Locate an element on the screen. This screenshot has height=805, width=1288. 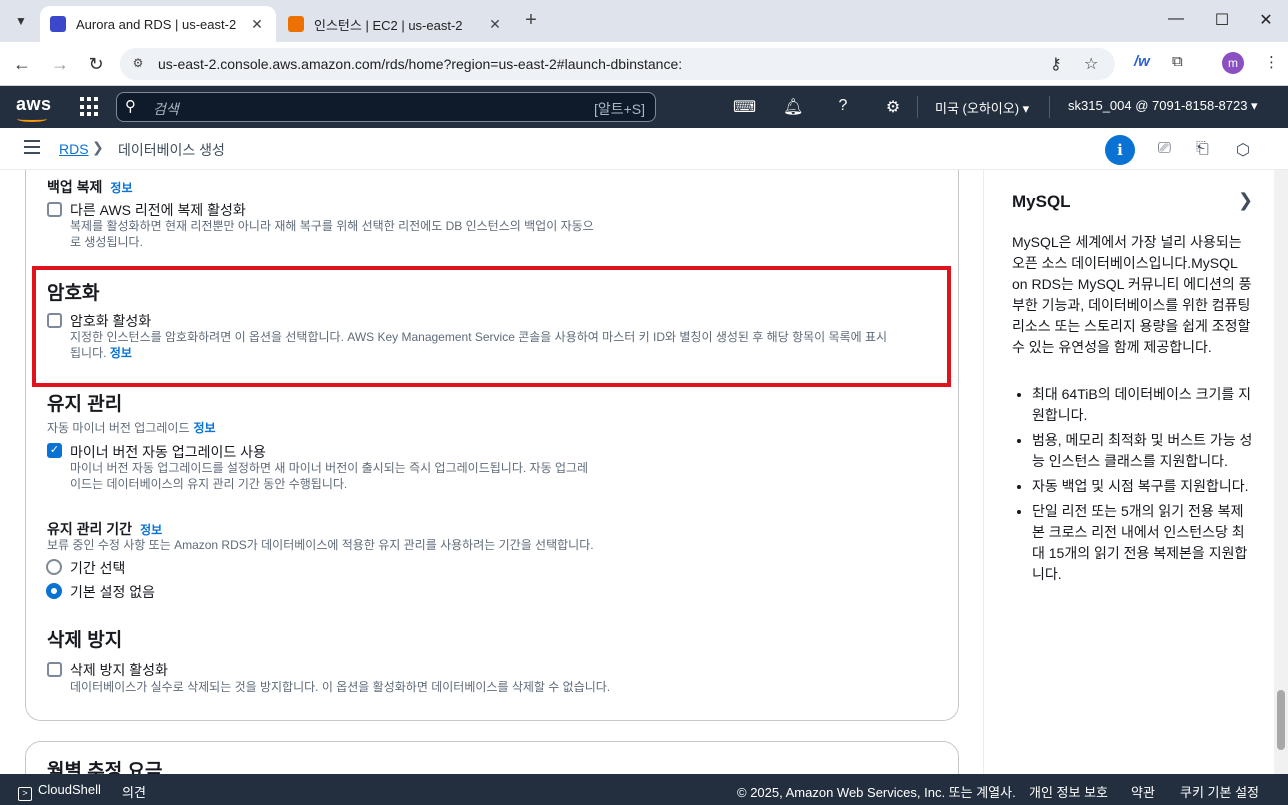
encryption-title: 암호화 is located at coordinates (73, 293).